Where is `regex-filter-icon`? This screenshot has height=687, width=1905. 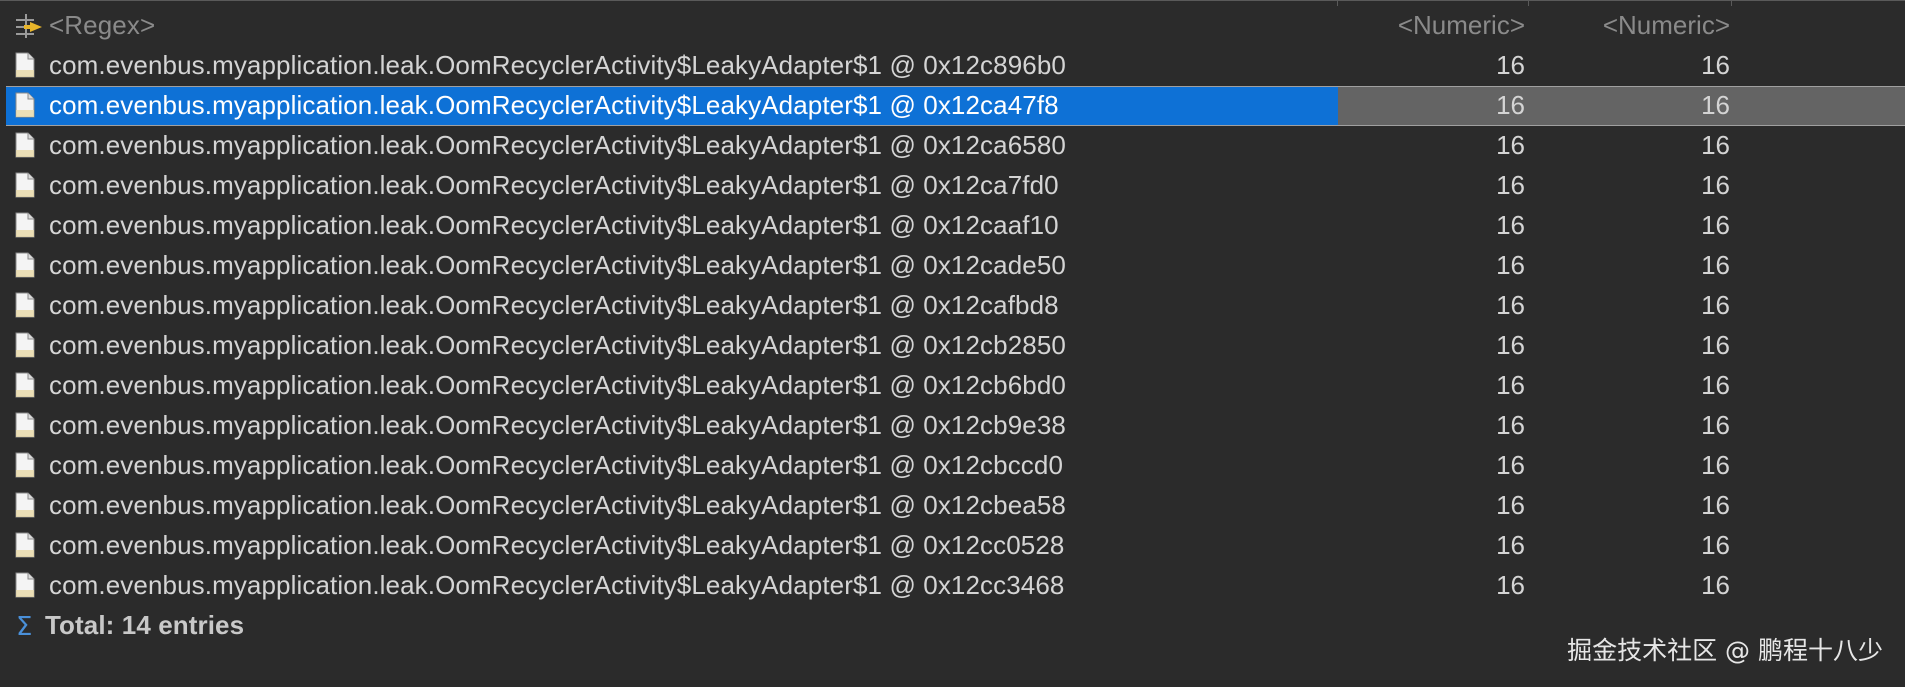
regex-filter-icon is located at coordinates (28, 25).